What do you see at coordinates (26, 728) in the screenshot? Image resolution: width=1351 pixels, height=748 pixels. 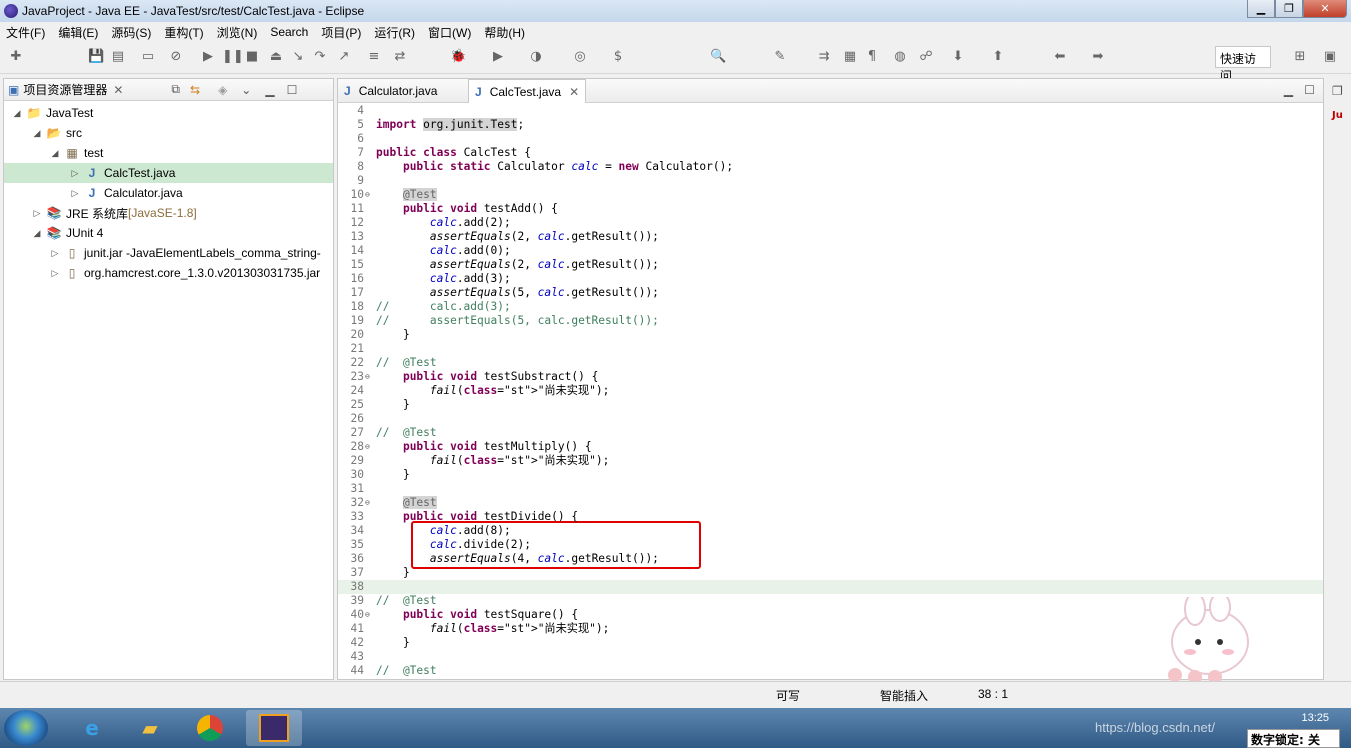 I see `start-button` at bounding box center [26, 728].